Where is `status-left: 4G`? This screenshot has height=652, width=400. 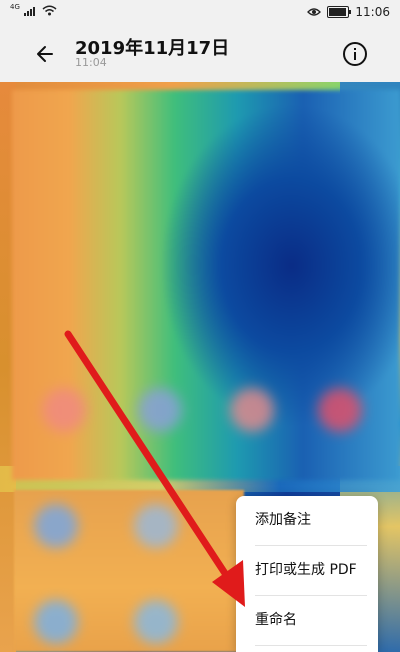
status-left: 4G is located at coordinates (33, 9).